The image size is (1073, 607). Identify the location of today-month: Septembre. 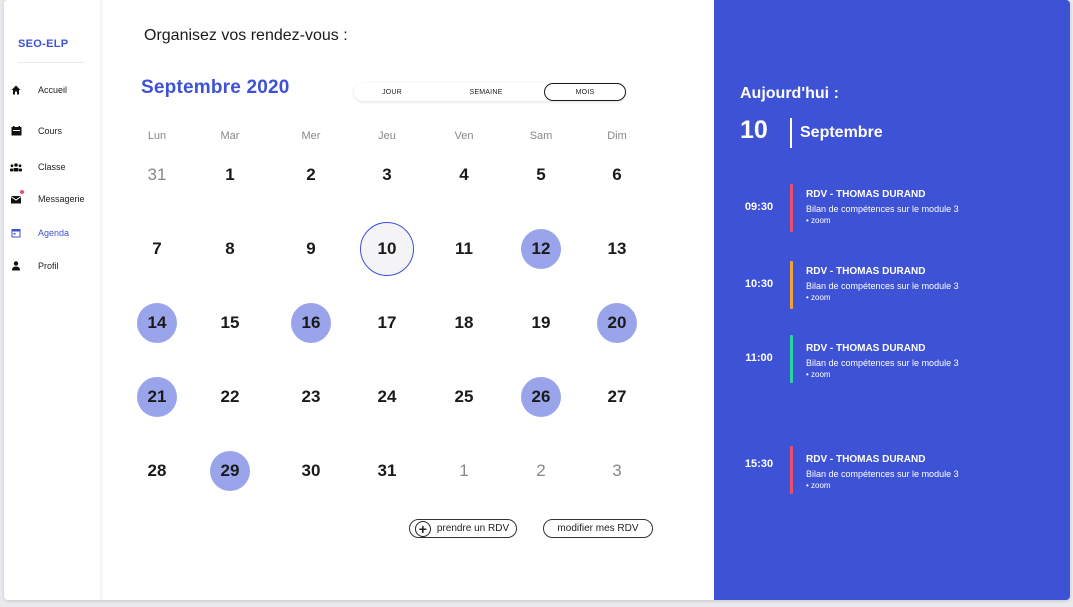
(841, 132).